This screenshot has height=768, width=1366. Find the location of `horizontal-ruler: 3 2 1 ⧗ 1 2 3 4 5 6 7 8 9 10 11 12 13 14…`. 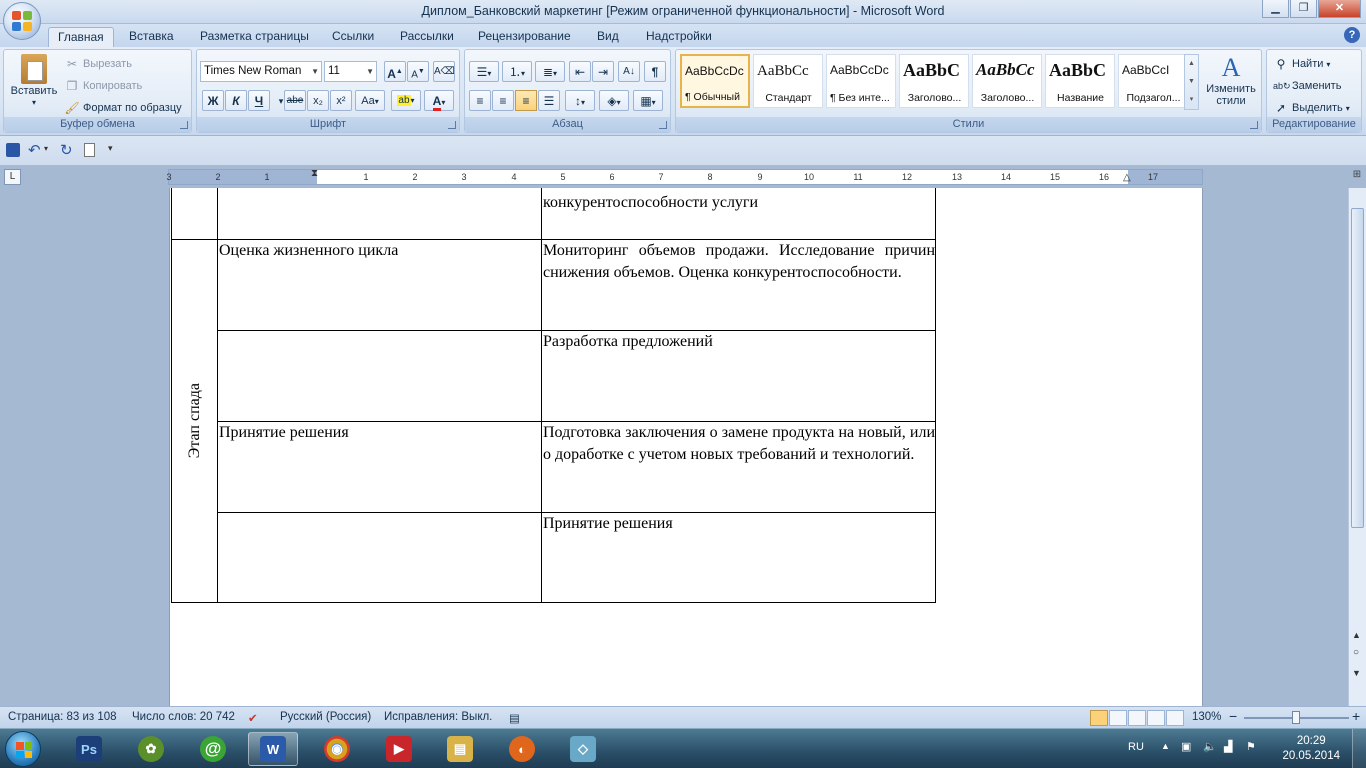

horizontal-ruler: 3 2 1 ⧗ 1 2 3 4 5 6 7 8 9 10 11 12 13 14… is located at coordinates (684, 176).